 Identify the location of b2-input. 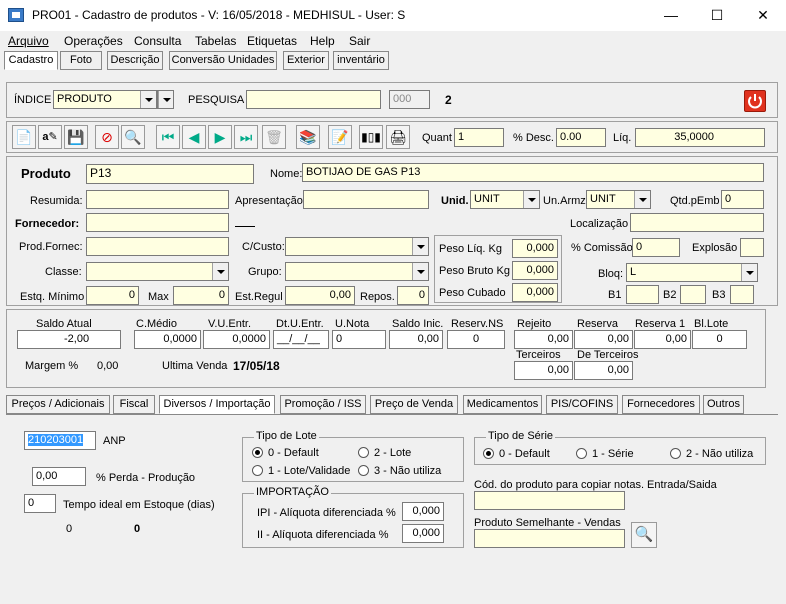
(693, 294).